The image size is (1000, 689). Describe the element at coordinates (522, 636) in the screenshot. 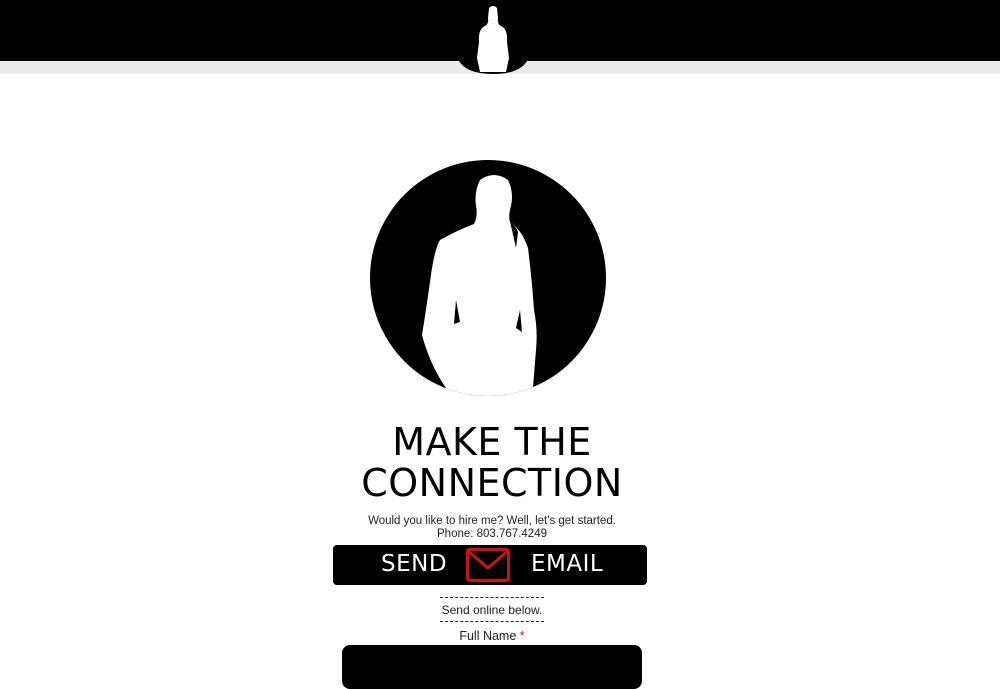

I see `required-marker: *` at that location.